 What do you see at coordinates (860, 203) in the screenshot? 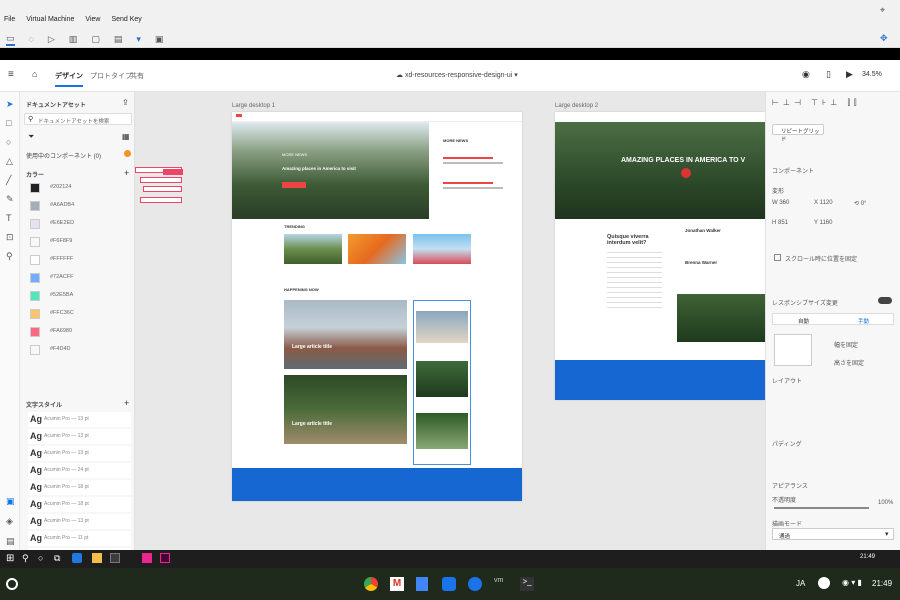
I see `rotation-field: ⟲ 0°` at bounding box center [860, 203].